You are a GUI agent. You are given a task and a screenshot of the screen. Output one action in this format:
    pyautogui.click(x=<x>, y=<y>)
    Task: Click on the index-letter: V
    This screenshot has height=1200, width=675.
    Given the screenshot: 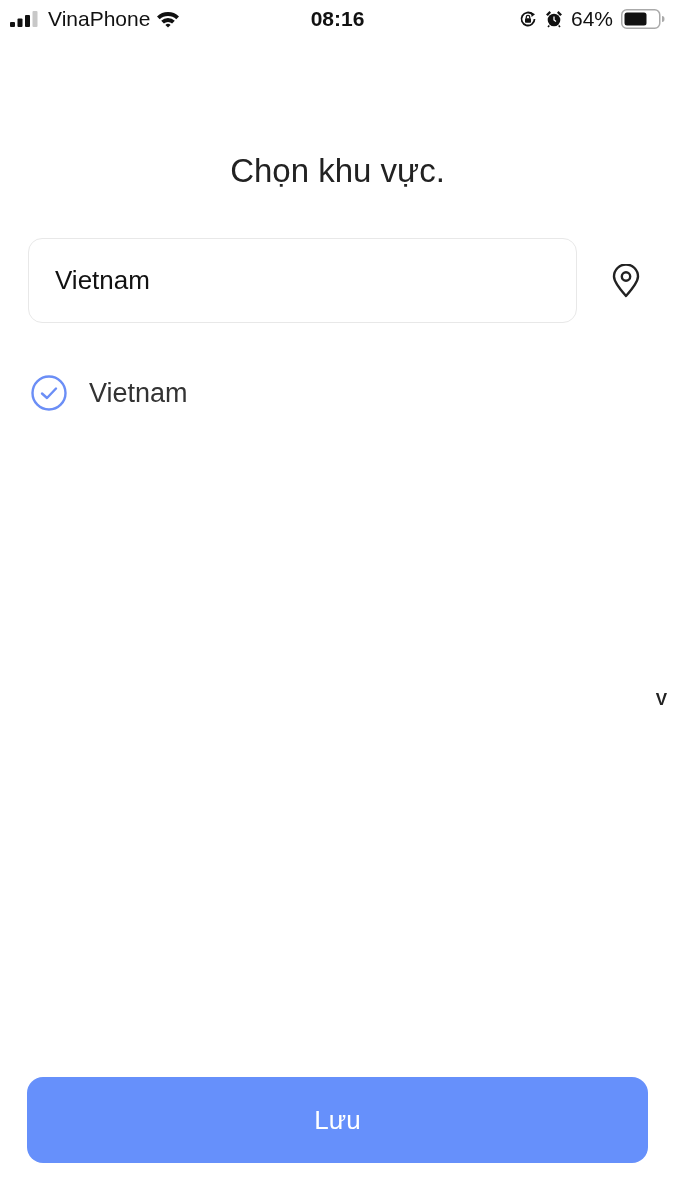 What is the action you would take?
    pyautogui.click(x=661, y=700)
    